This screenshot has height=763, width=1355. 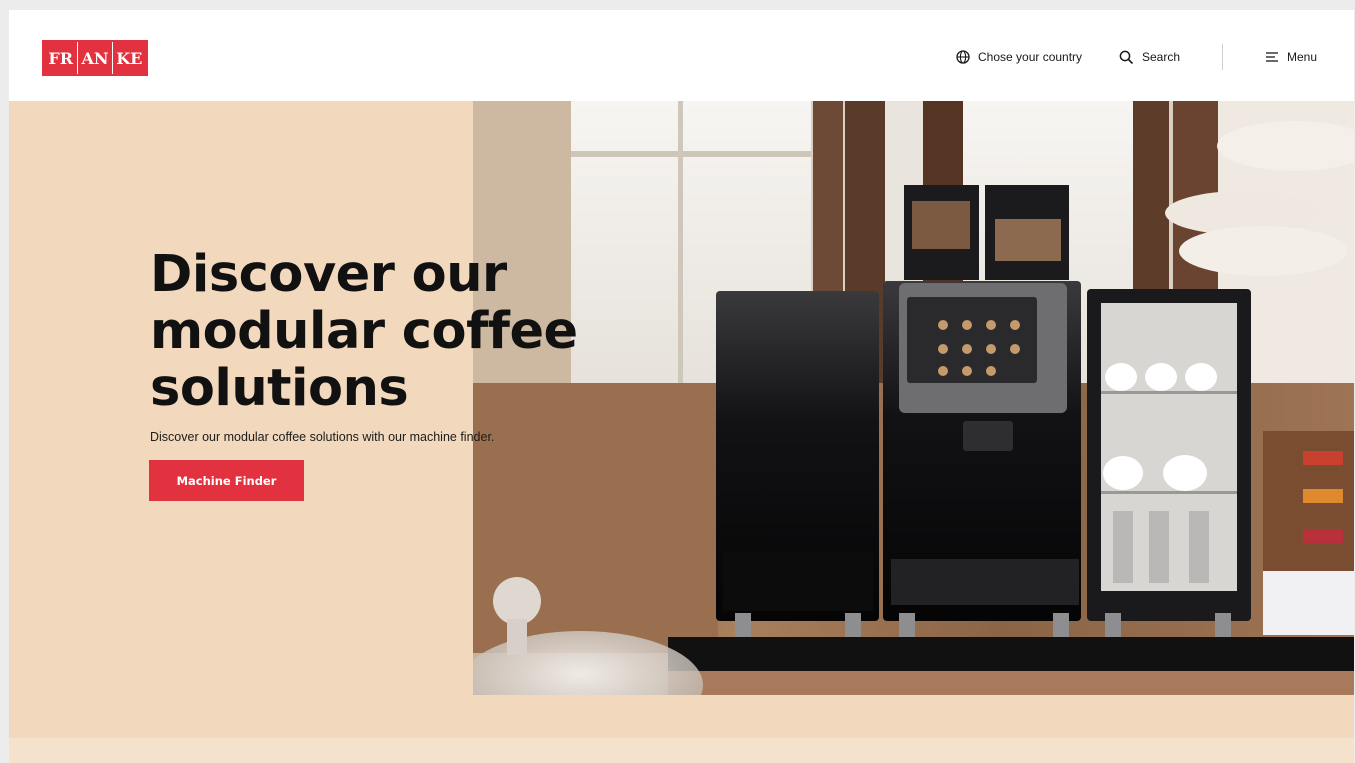 I want to click on search-button: Search, so click(x=1149, y=57).